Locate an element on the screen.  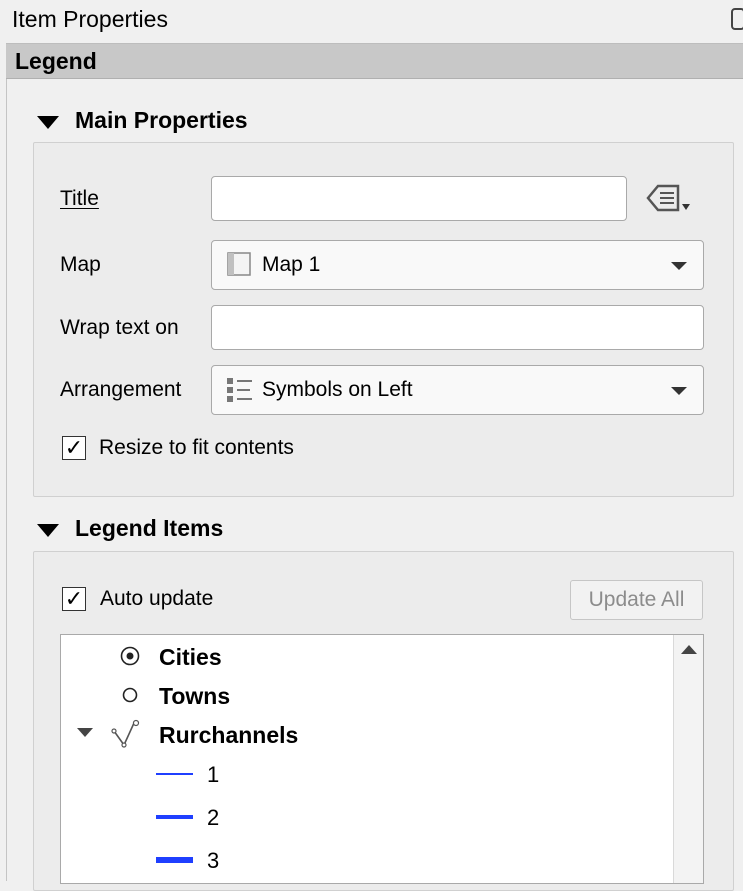
resize-checkbox: ✓ is located at coordinates (74, 448).